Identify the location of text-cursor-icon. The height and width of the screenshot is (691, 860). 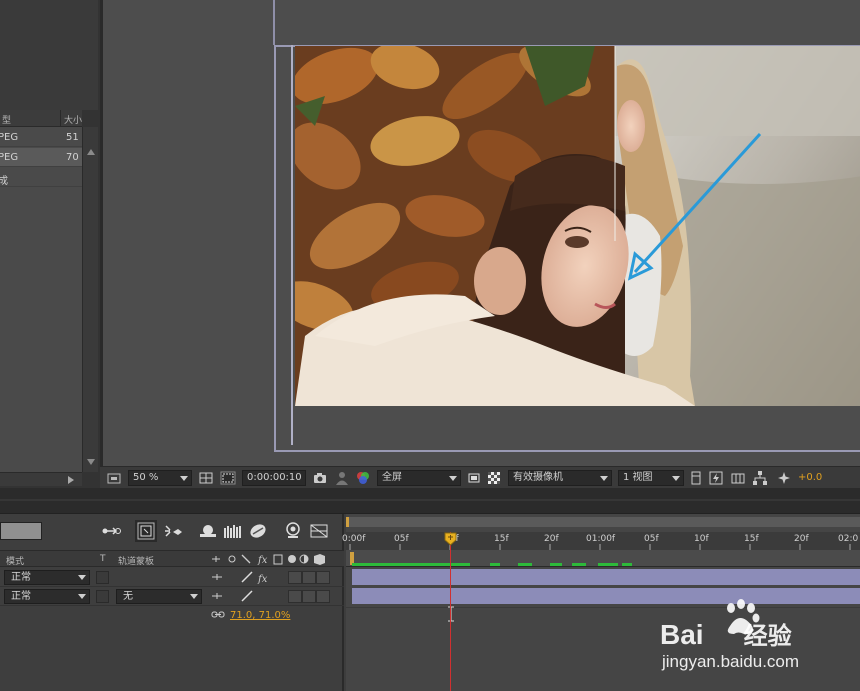
(451, 614).